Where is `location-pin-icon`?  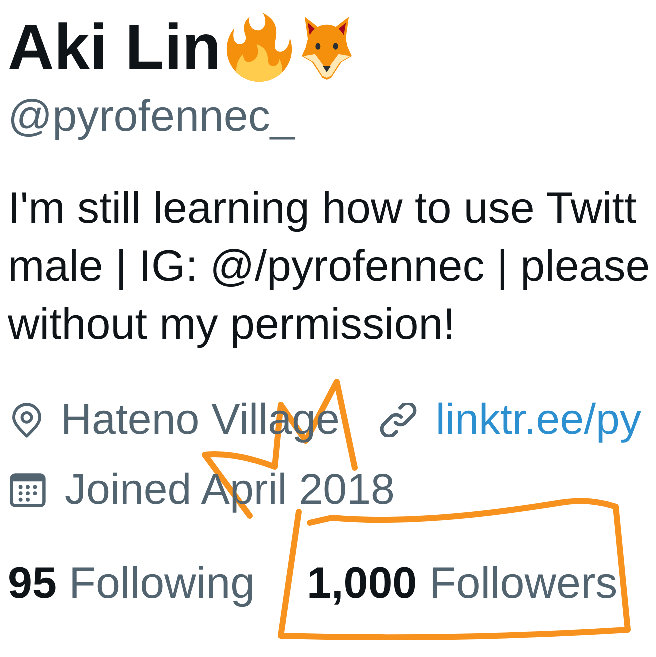 location-pin-icon is located at coordinates (27, 420).